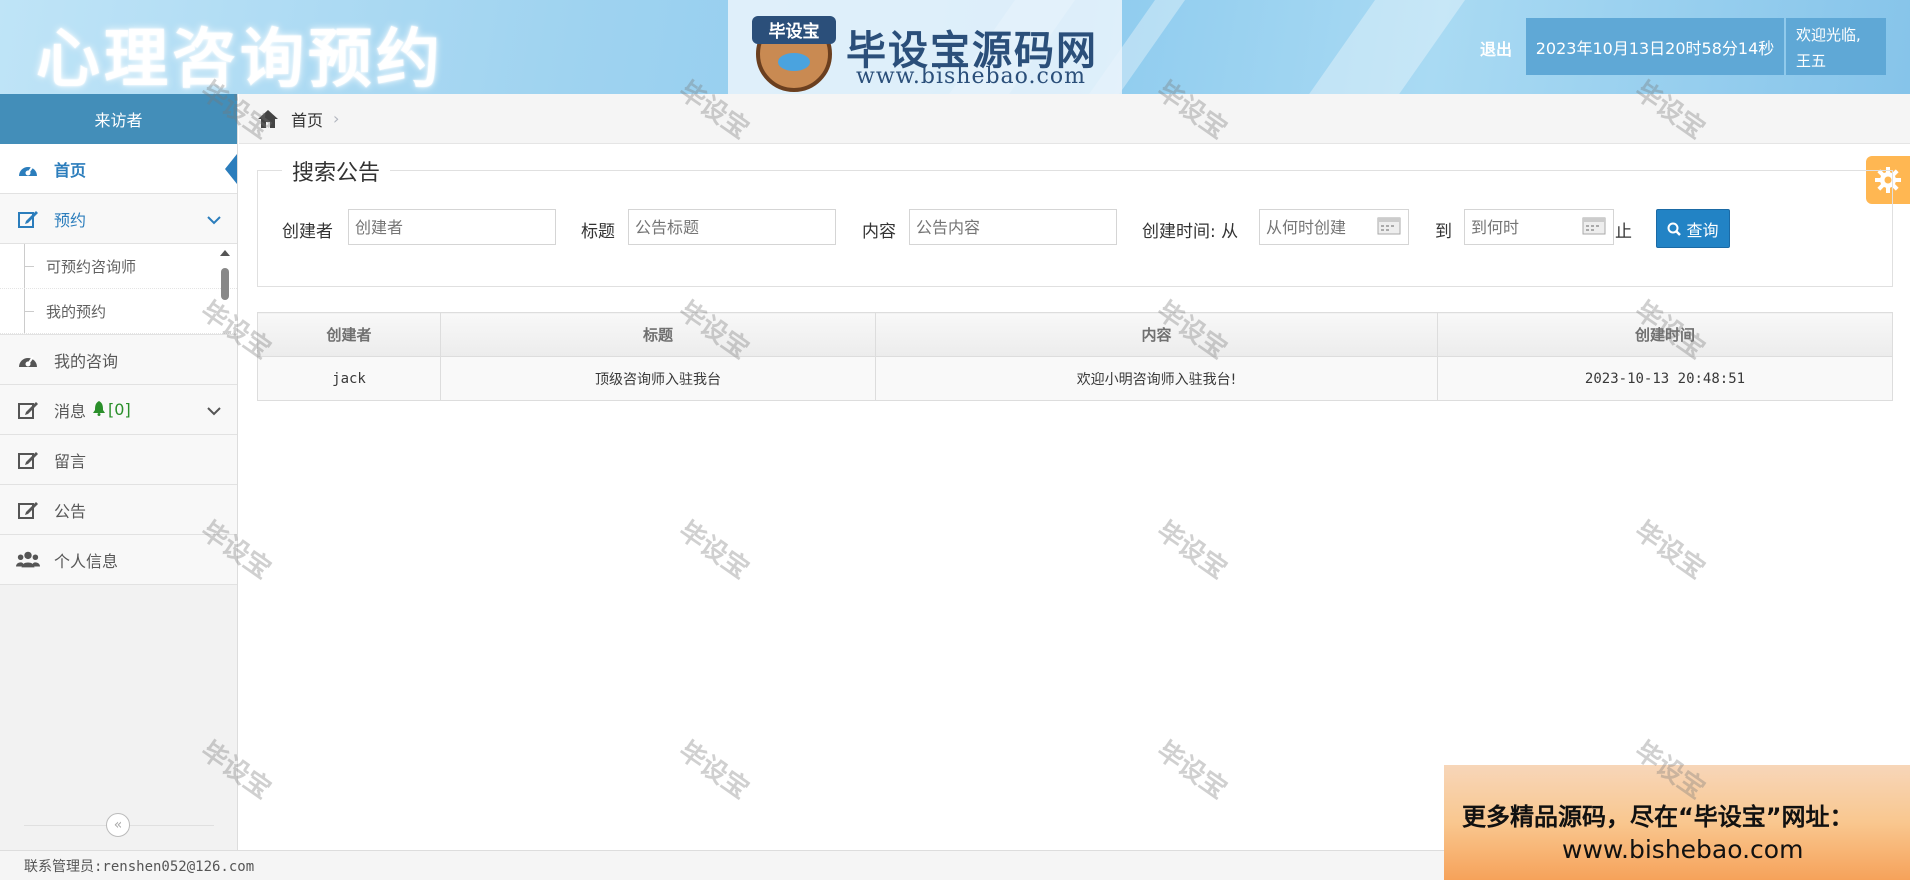 This screenshot has width=1910, height=880. I want to click on sidebar-subitem-my-appointments: 我的预约, so click(118, 311).